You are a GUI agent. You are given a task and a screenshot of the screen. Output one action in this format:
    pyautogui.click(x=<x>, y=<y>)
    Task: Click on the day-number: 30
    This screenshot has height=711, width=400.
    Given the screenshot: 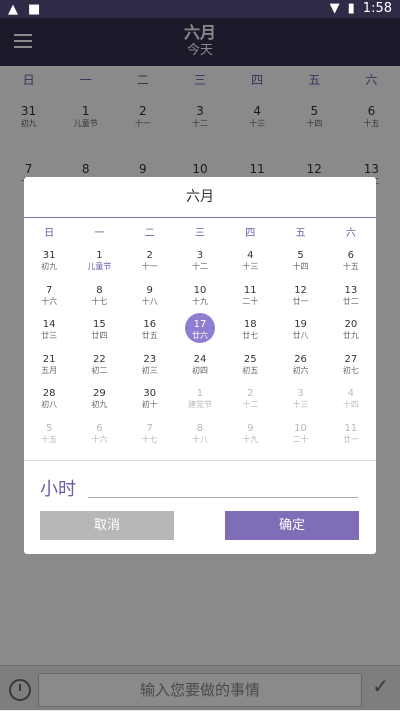 What is the action you would take?
    pyautogui.click(x=150, y=393)
    